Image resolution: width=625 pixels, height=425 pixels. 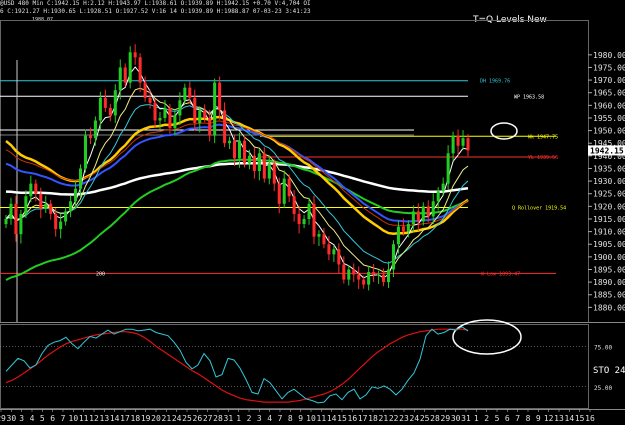 What do you see at coordinates (466, 418) in the screenshot?
I see `x-tick-label: 31` at bounding box center [466, 418].